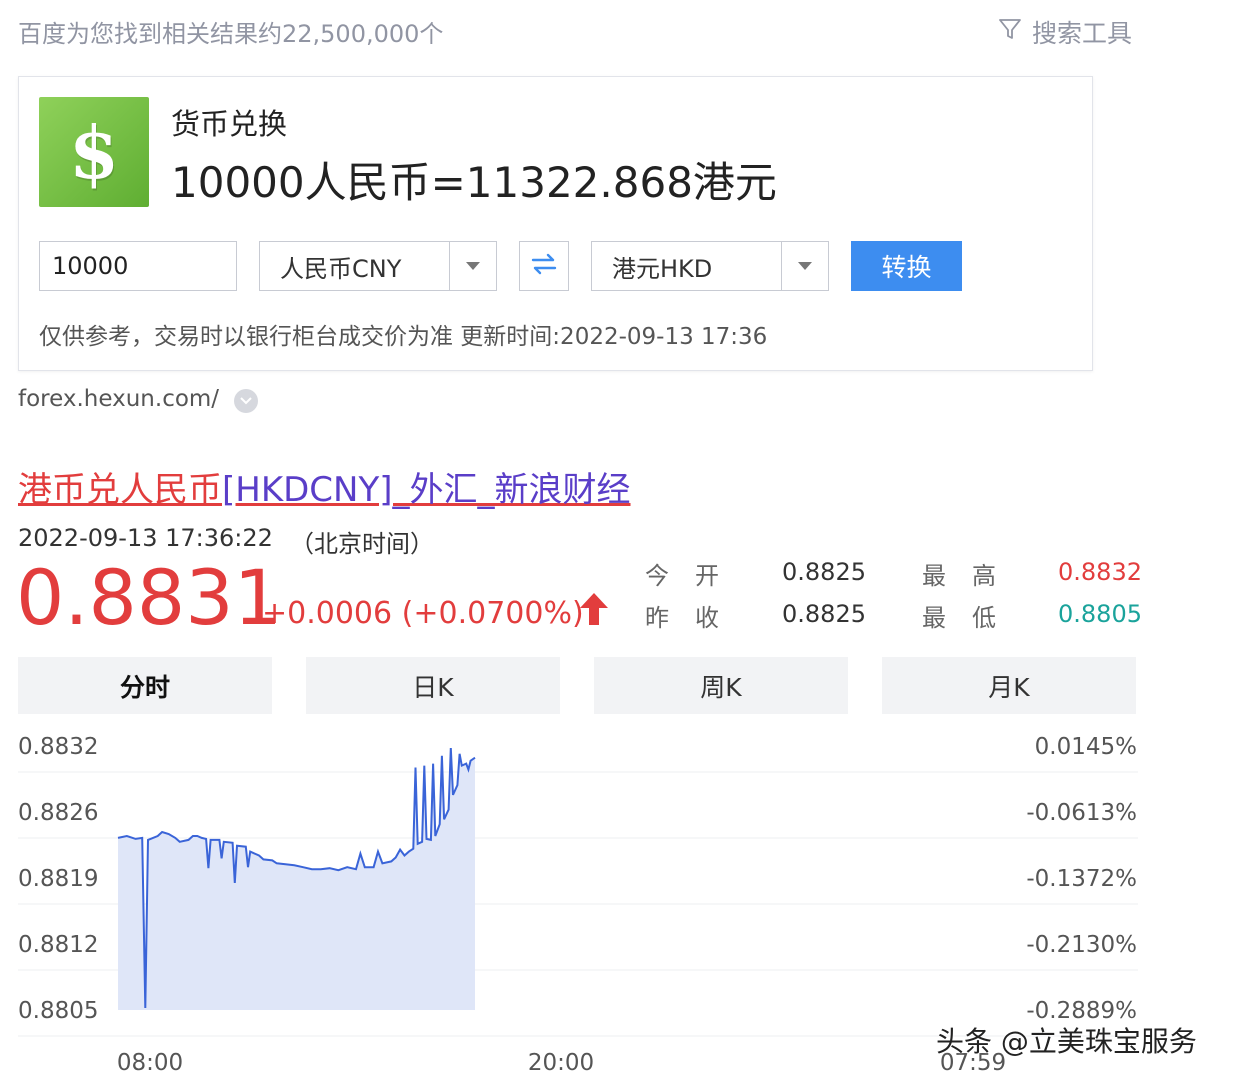 Image resolution: width=1260 pixels, height=1082 pixels. What do you see at coordinates (1082, 33) in the screenshot?
I see `search-tools-label: 搜索工具` at bounding box center [1082, 33].